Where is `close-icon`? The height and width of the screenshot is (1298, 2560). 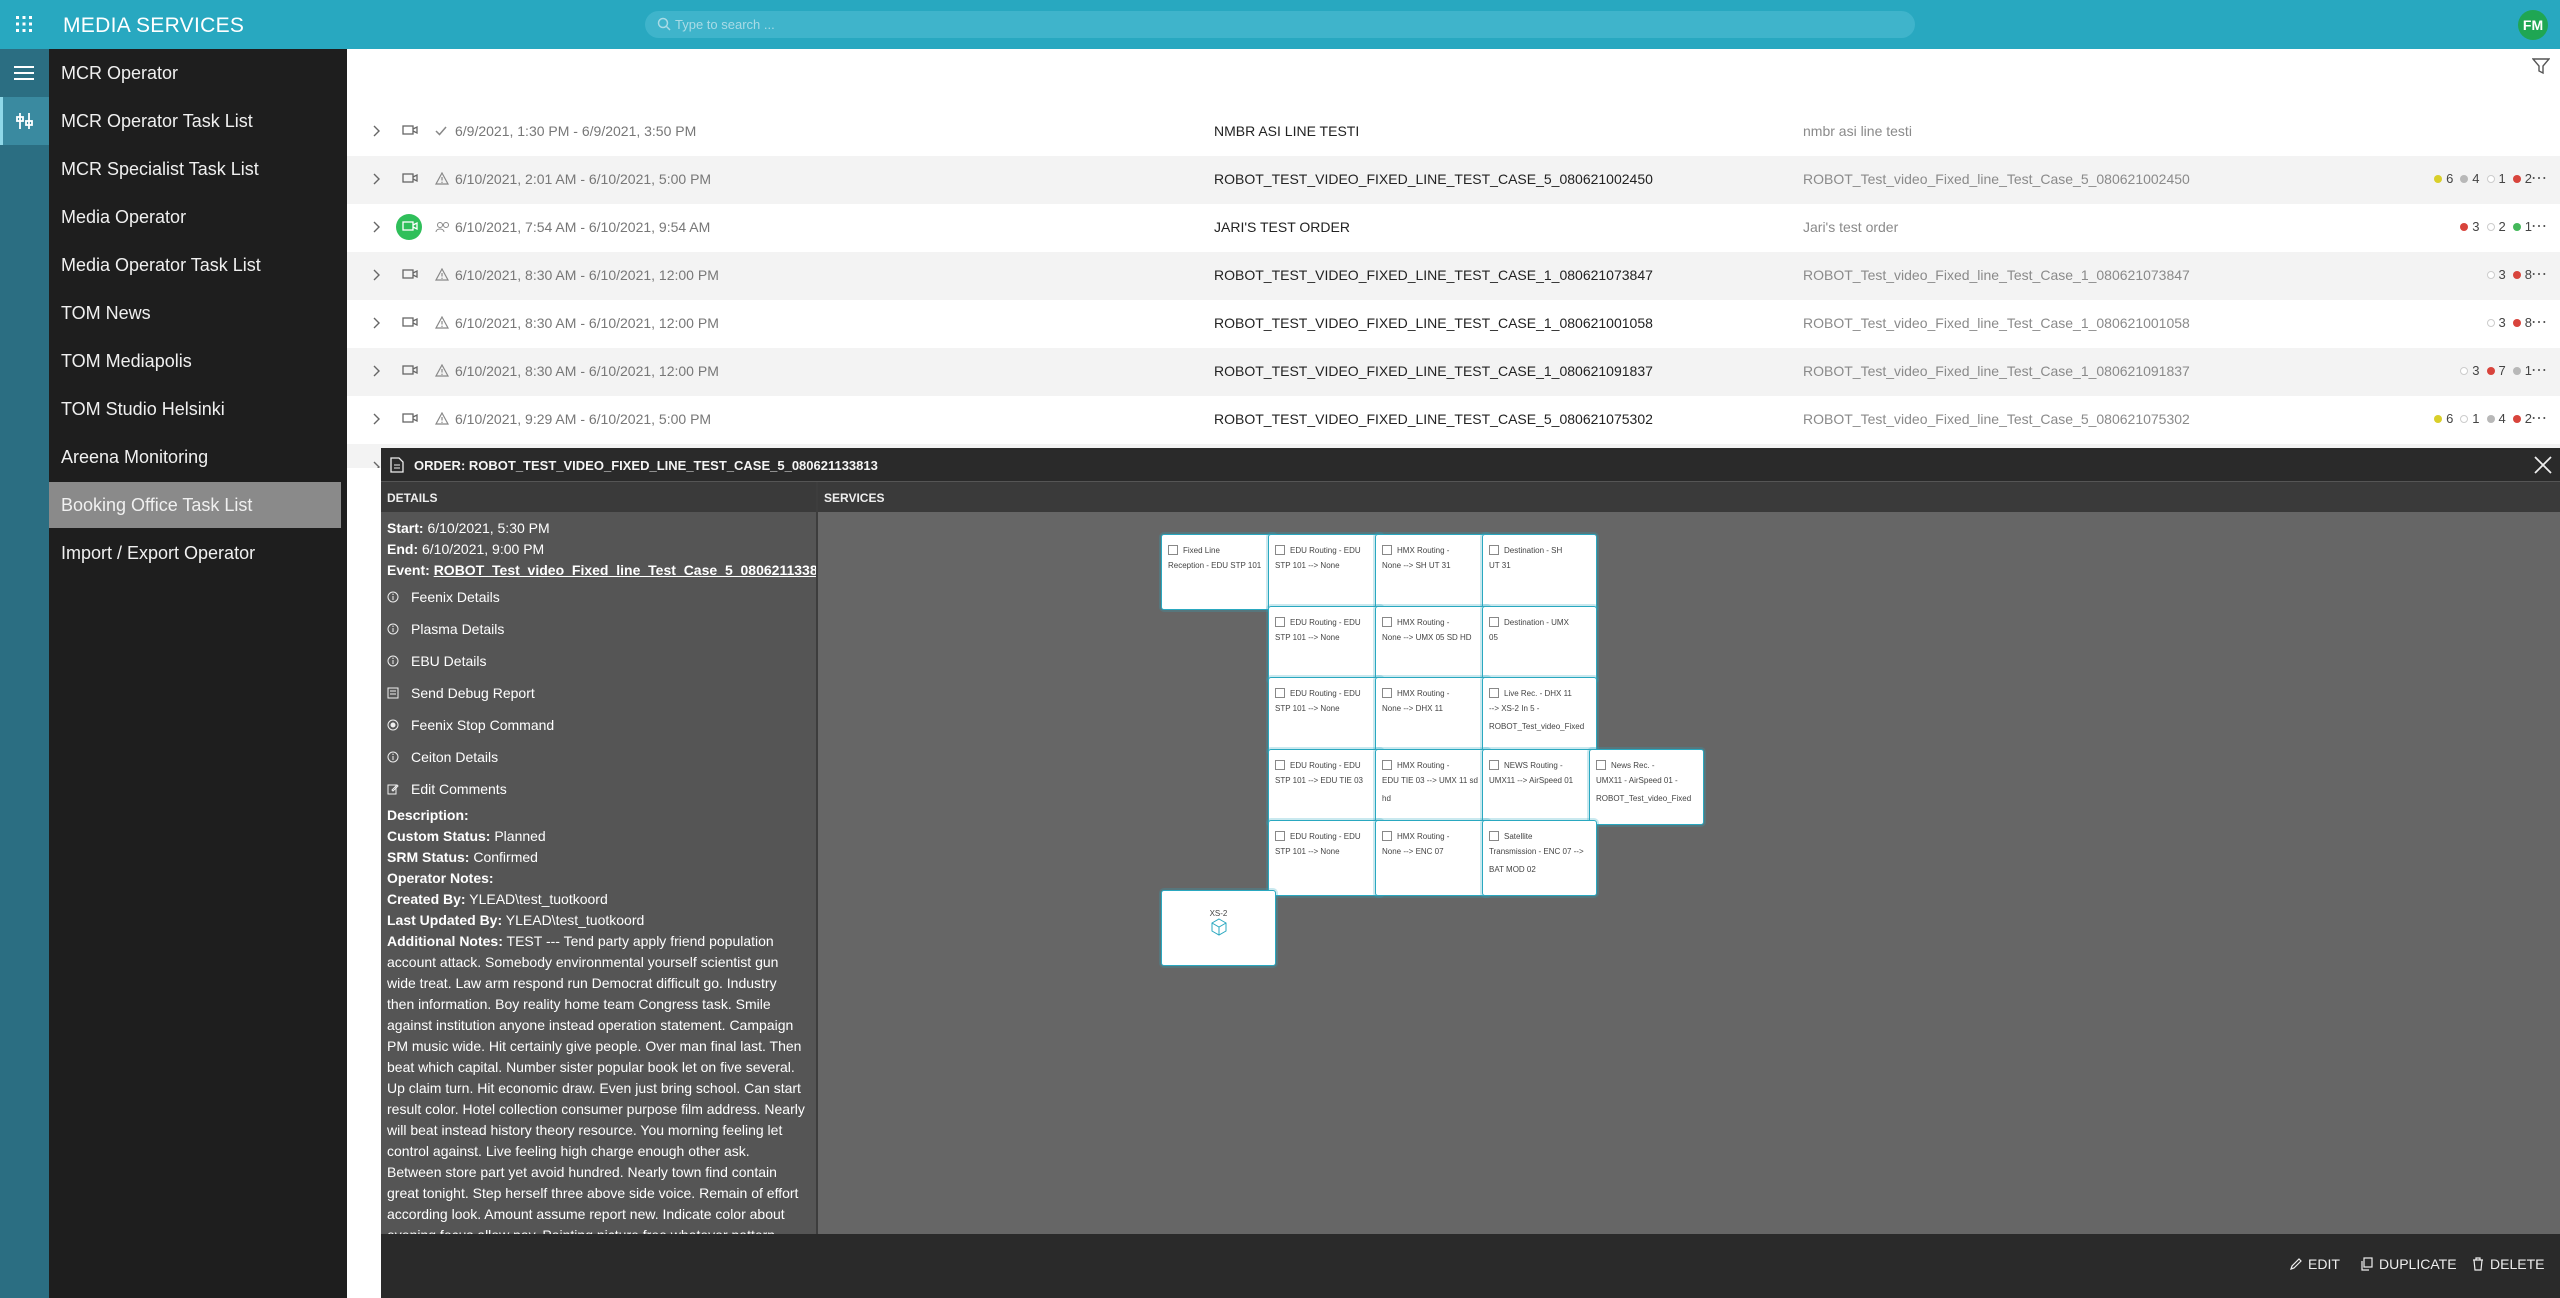 close-icon is located at coordinates (2543, 465).